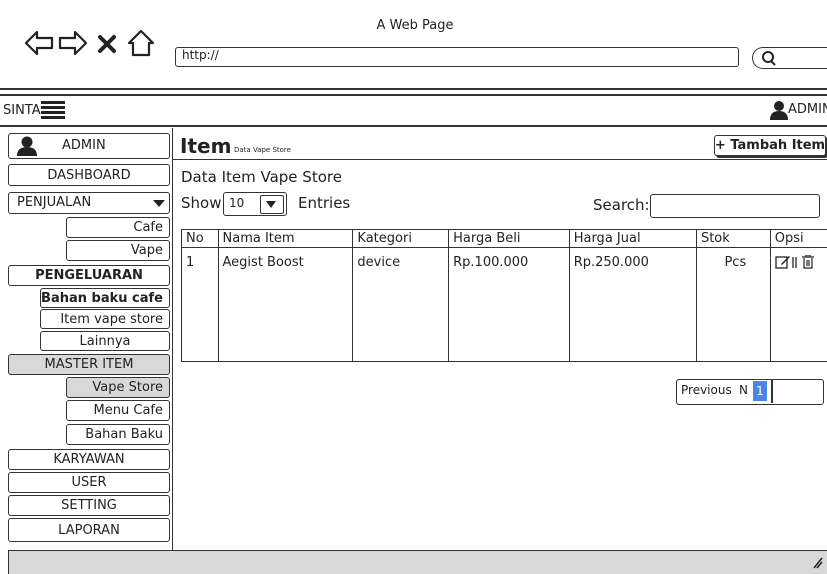 The image size is (827, 574). Describe the element at coordinates (286, 238) in the screenshot. I see `column-header-nama-item: Nama Item` at that location.